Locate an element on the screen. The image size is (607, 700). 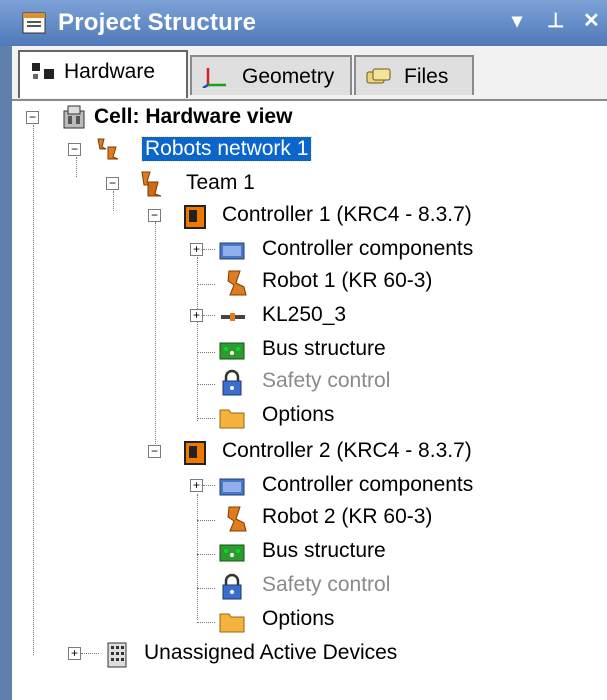
title-bar: Project Structure ▾ ⊥ ✕ is located at coordinates (303, 23).